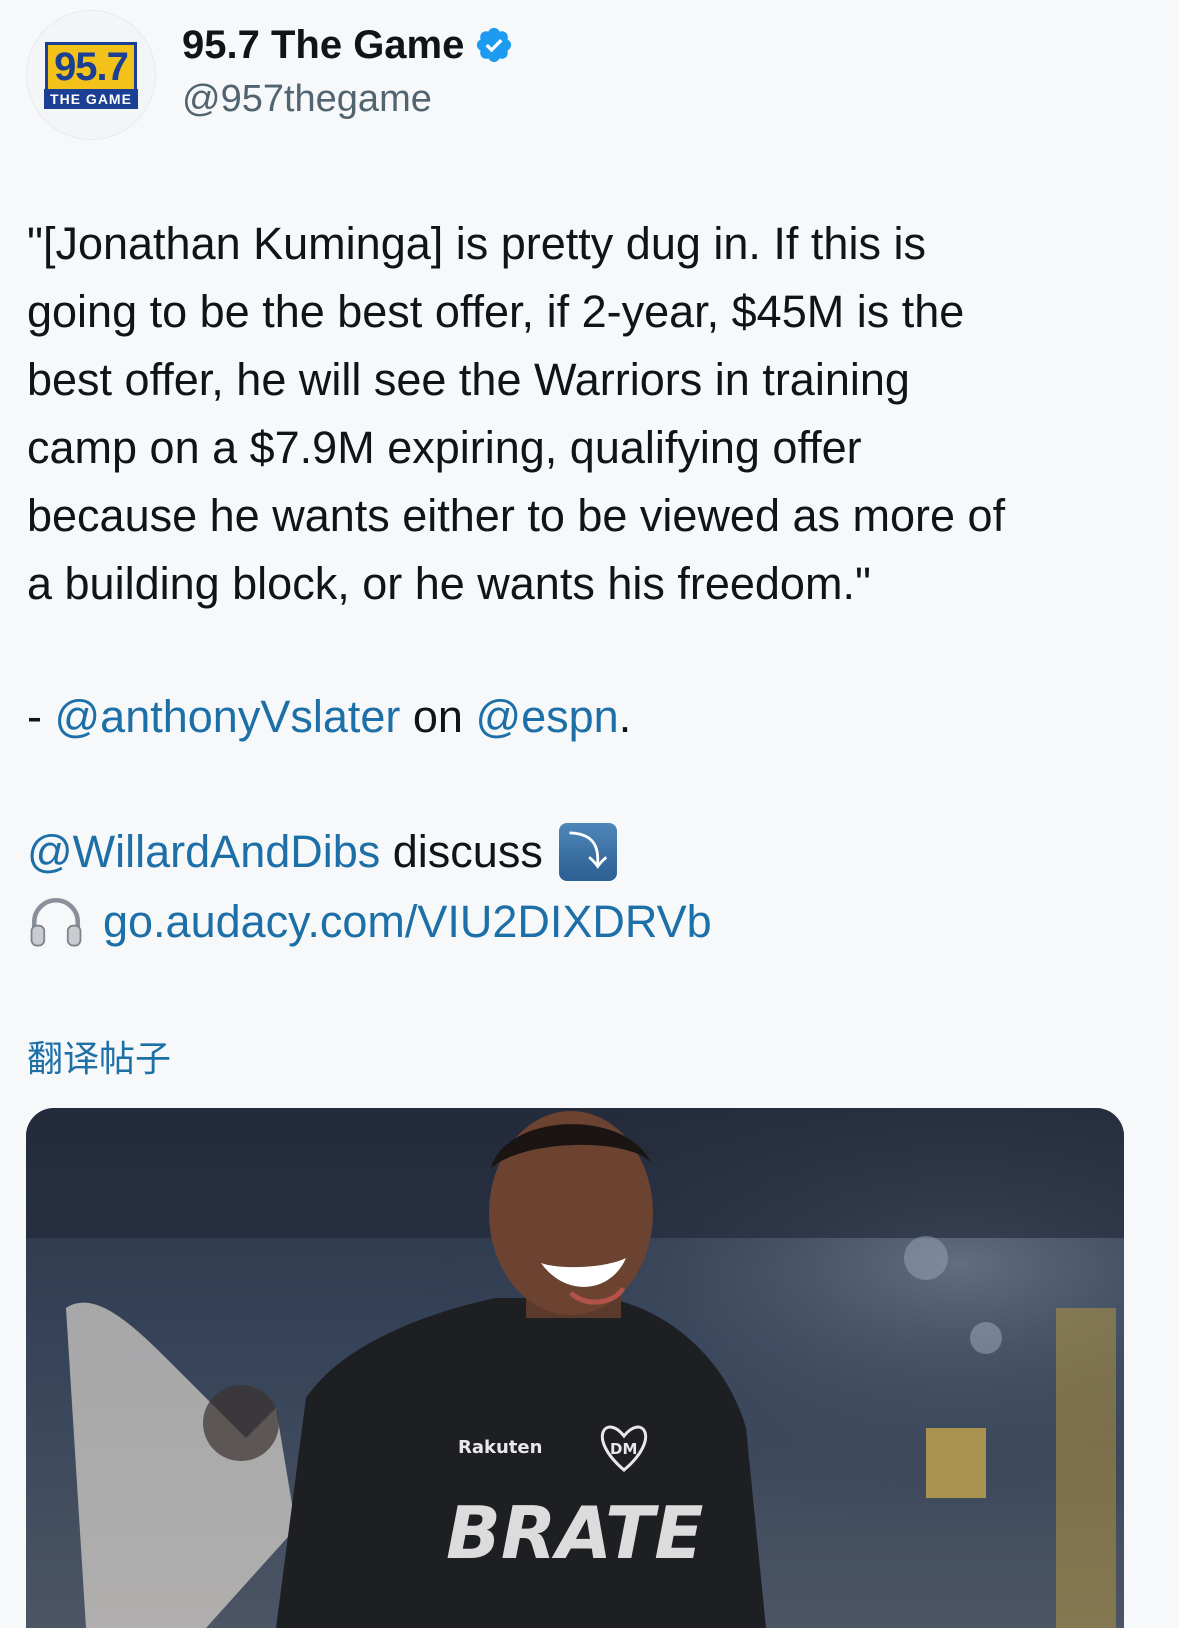  What do you see at coordinates (56, 922) in the screenshot?
I see `headphones-icon` at bounding box center [56, 922].